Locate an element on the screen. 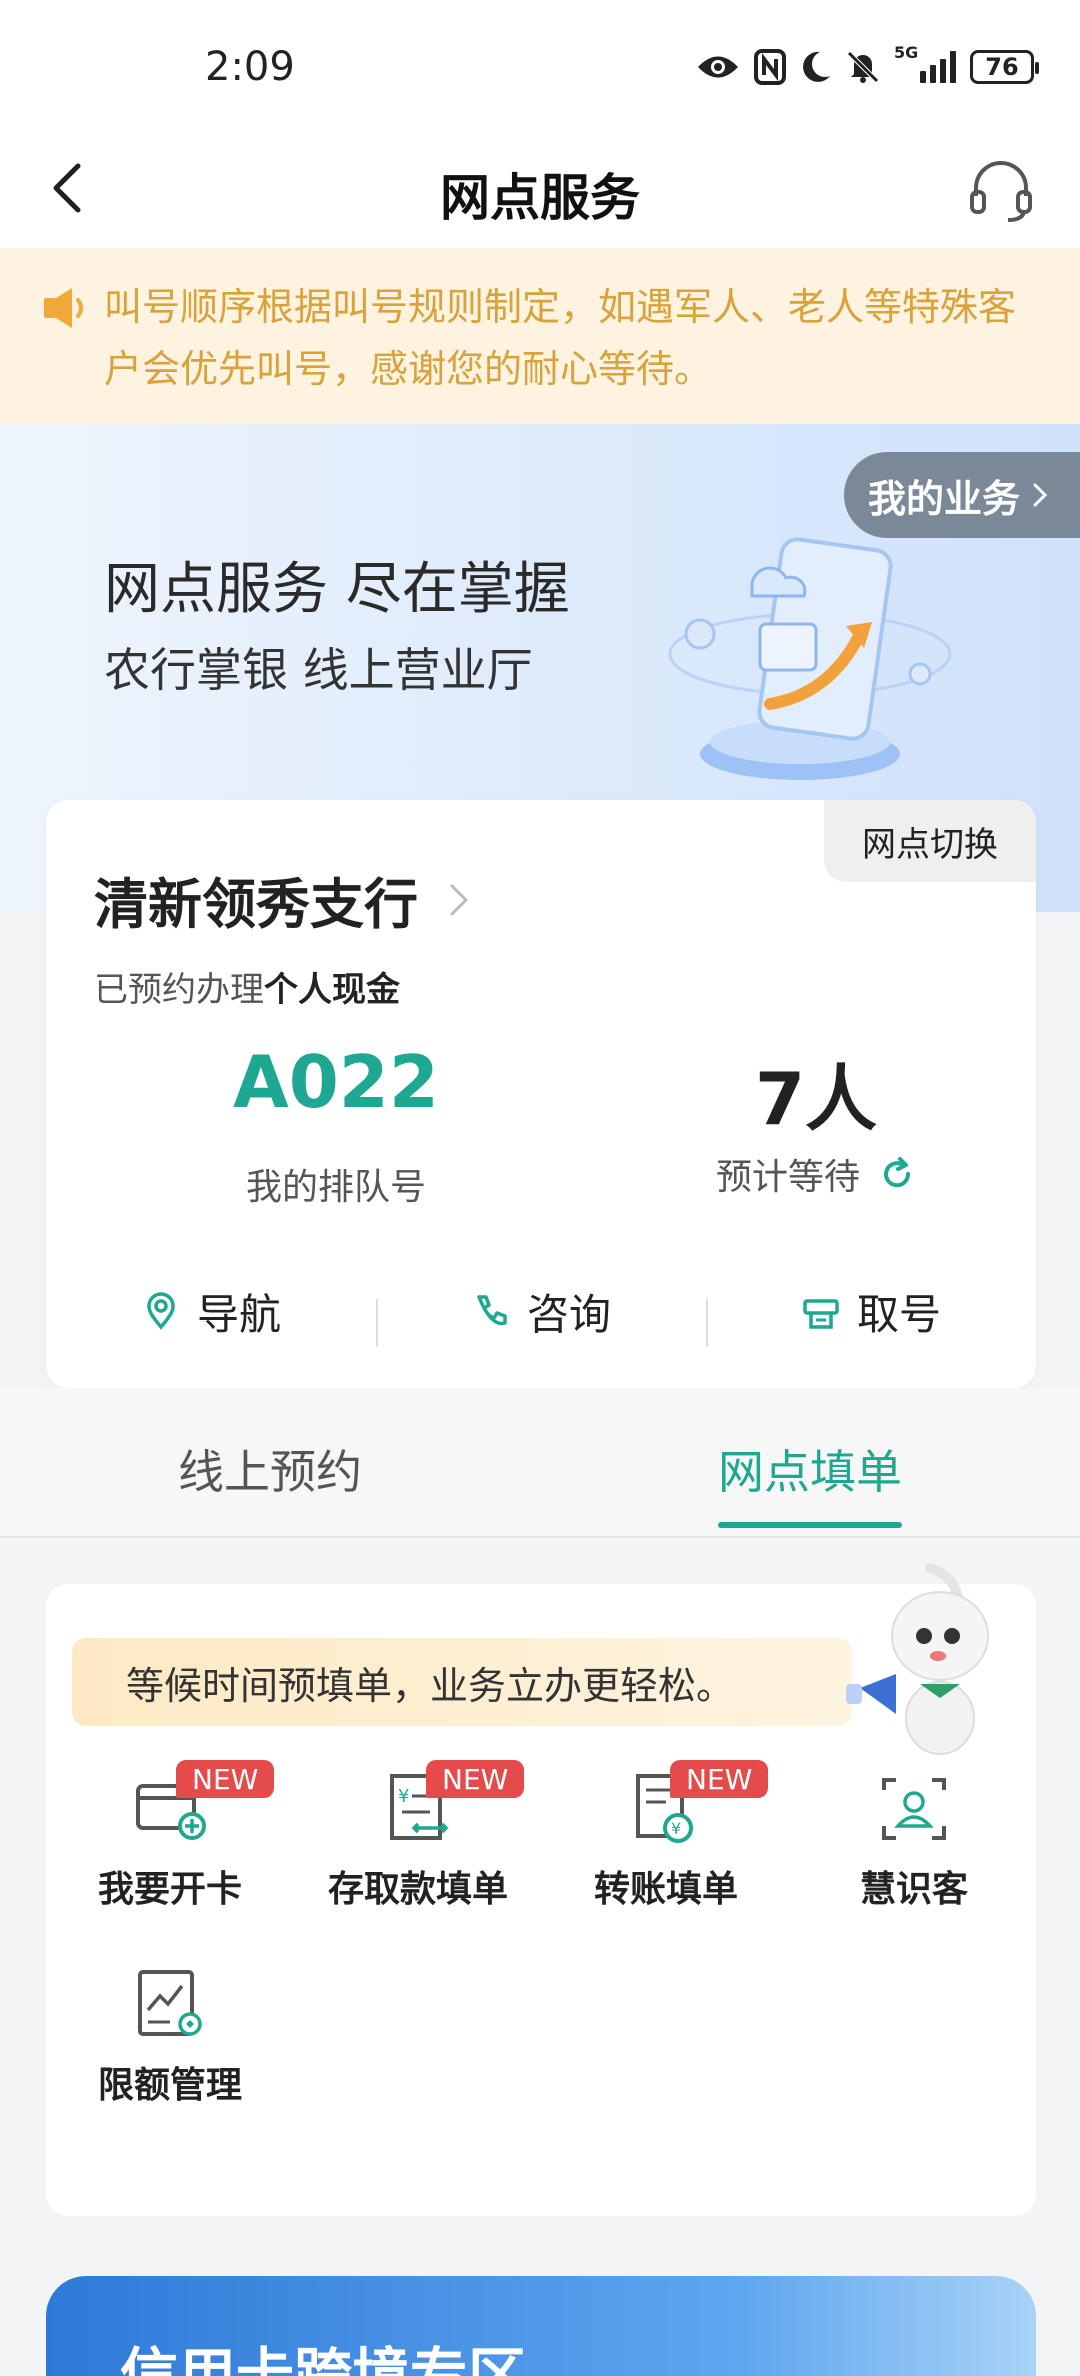 The height and width of the screenshot is (2376, 1080). app-header: 网点服务 is located at coordinates (540, 190).